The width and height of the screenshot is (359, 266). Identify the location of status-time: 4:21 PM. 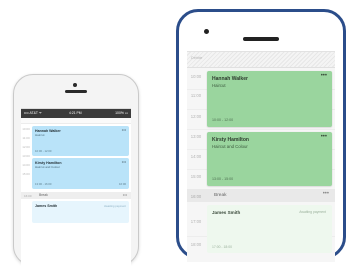
(75, 113).